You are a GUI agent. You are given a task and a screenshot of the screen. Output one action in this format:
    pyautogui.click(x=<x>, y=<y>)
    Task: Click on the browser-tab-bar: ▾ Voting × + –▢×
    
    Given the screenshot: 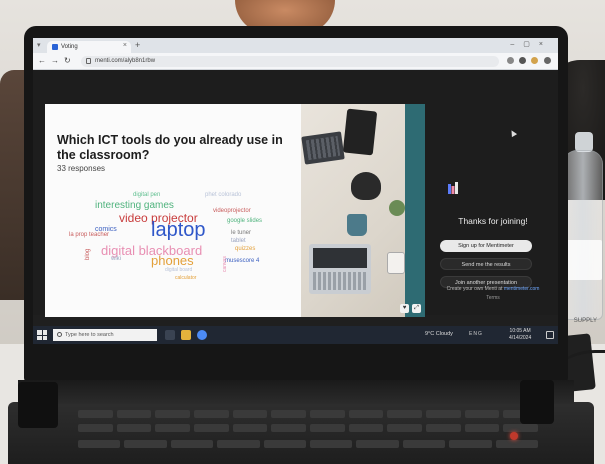 What is the action you would take?
    pyautogui.click(x=295, y=45)
    